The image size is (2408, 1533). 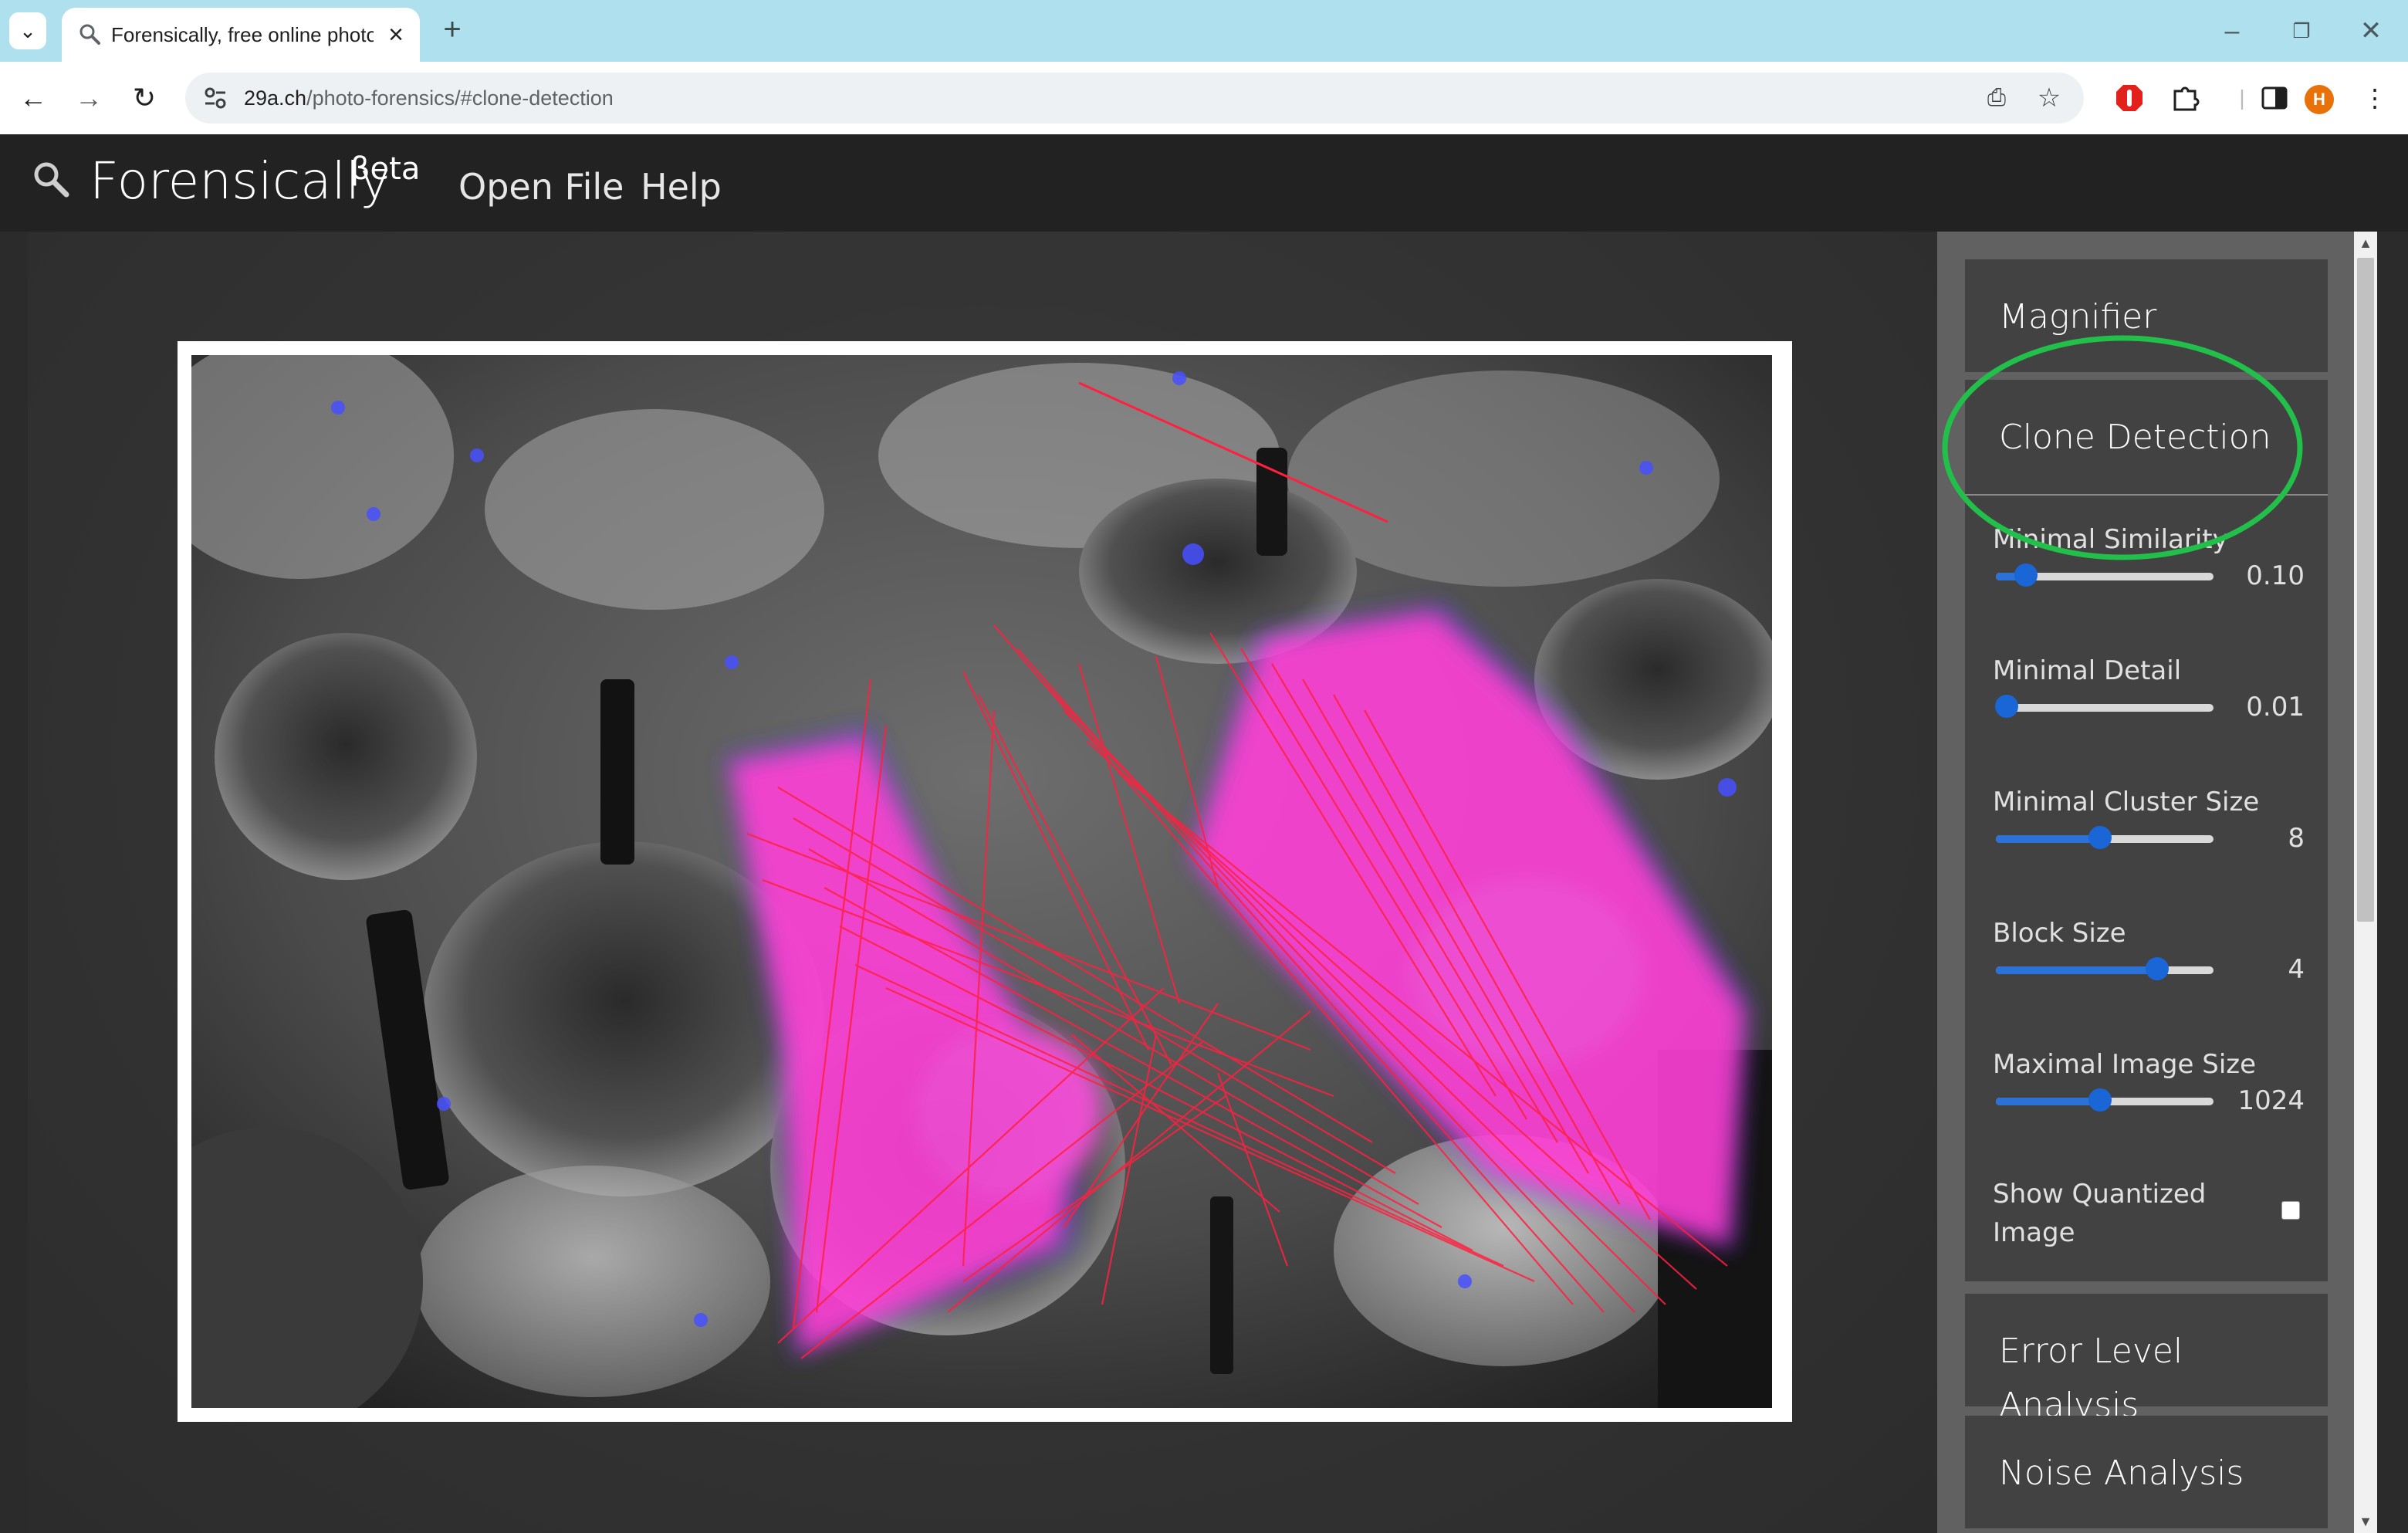 What do you see at coordinates (1997, 98) in the screenshot?
I see `install-app-icon: ⎙` at bounding box center [1997, 98].